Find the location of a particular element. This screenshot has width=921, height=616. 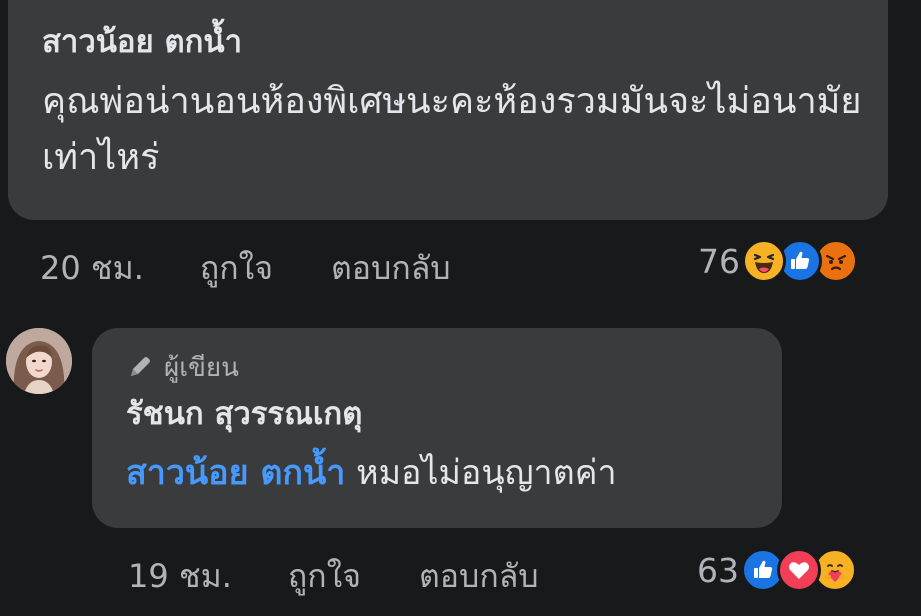

comment-author: สาวน้อย ตกน้ำ is located at coordinates (450, 42).